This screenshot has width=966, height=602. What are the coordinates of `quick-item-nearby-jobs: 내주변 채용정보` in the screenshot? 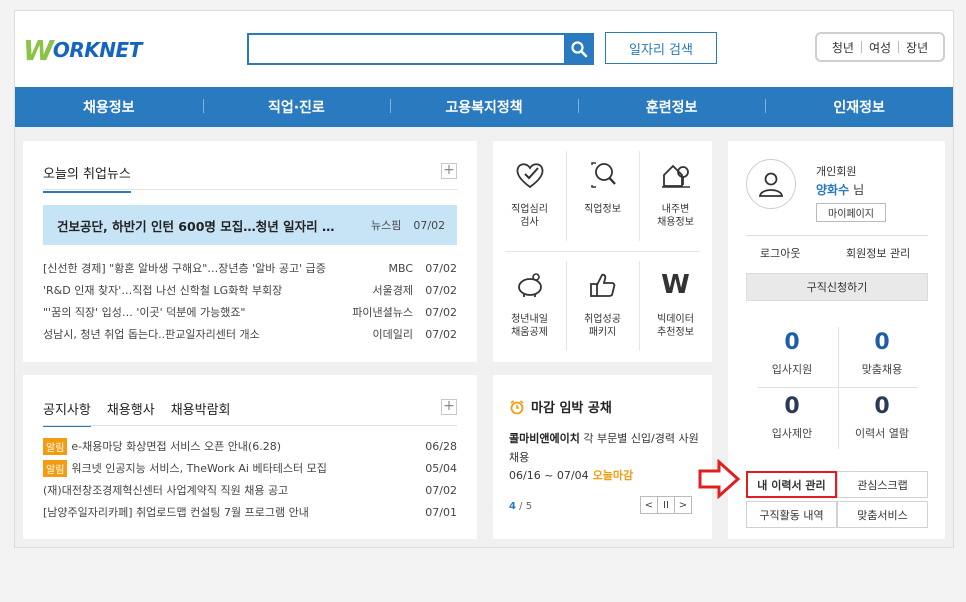 It's located at (675, 195).